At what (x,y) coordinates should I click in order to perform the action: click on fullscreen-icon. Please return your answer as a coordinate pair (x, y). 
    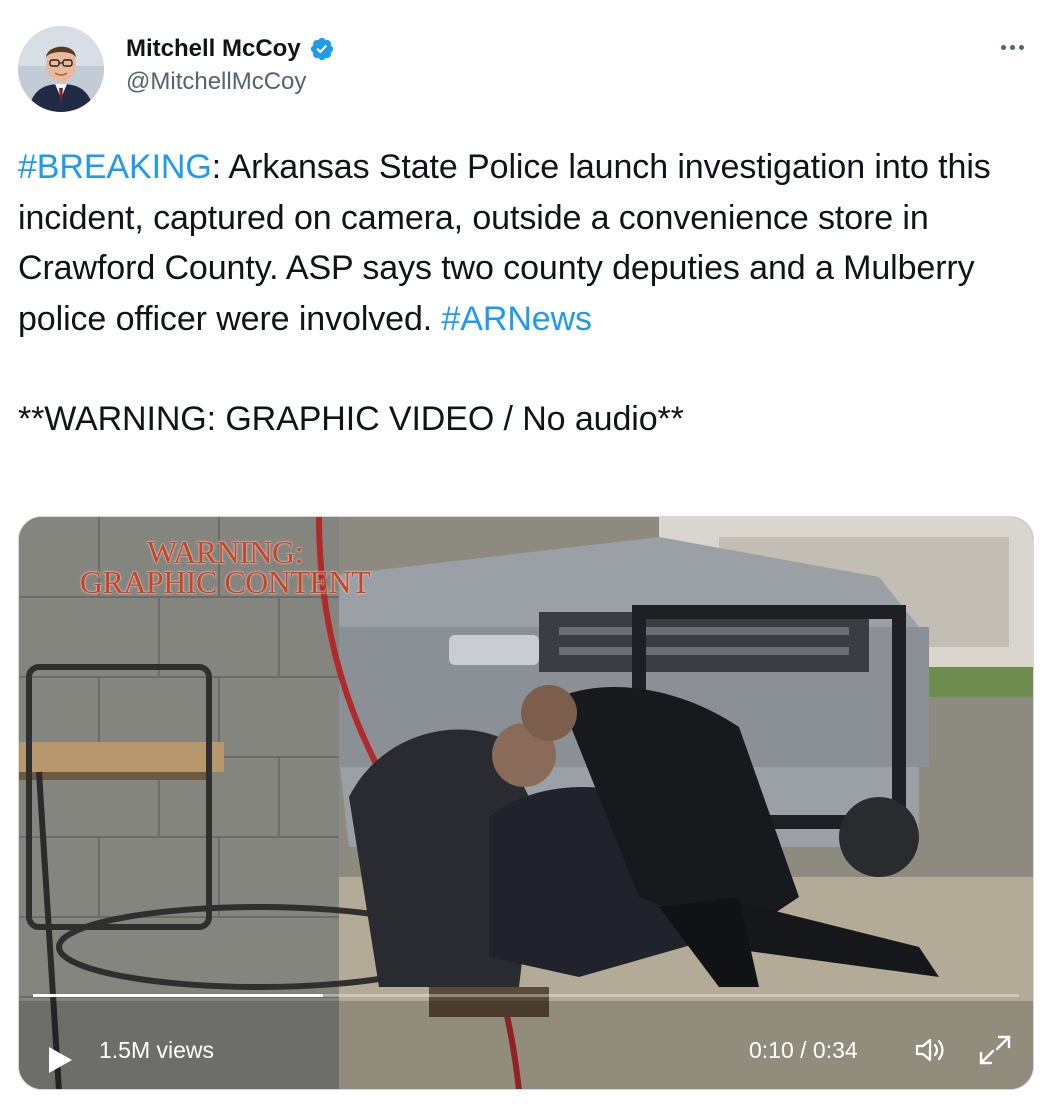
    Looking at the image, I should click on (995, 1050).